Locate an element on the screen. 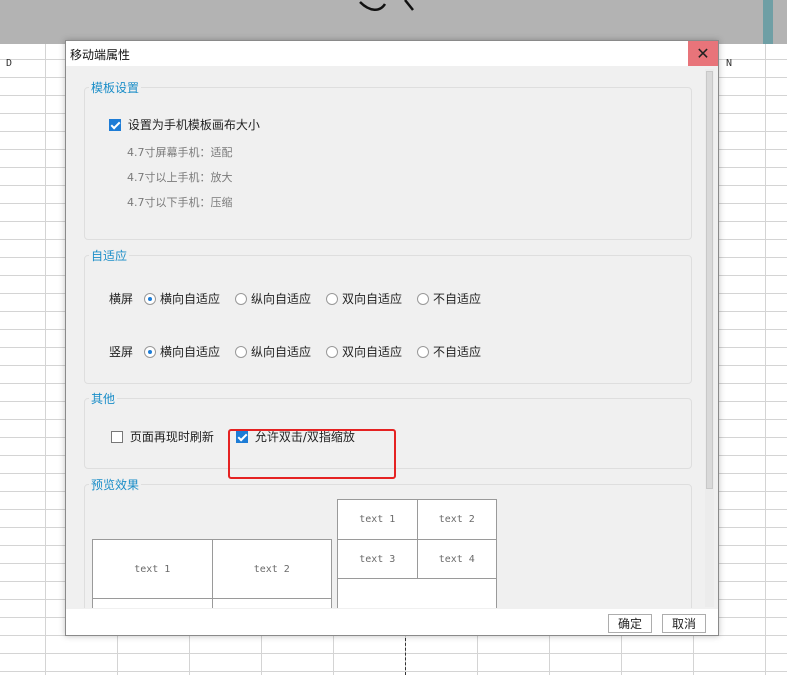  cancel-button: 取消 is located at coordinates (684, 623).